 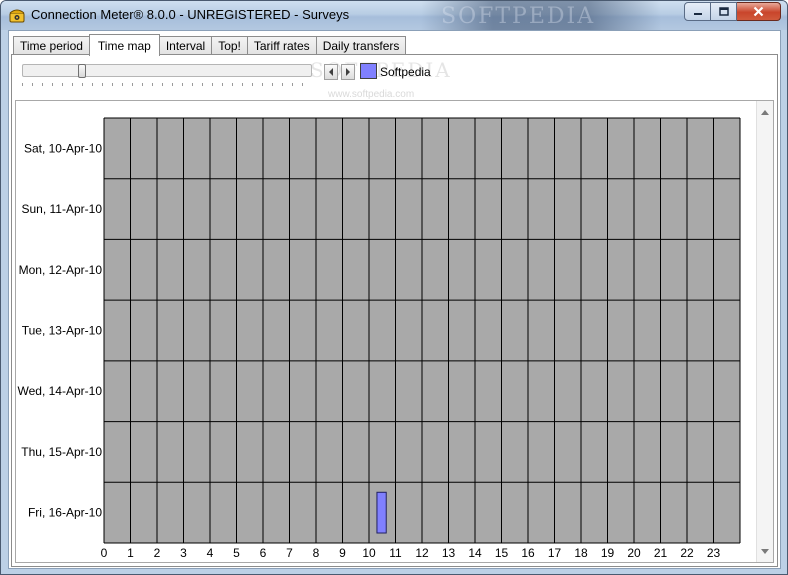 I want to click on x-tick-label: 13, so click(x=449, y=553).